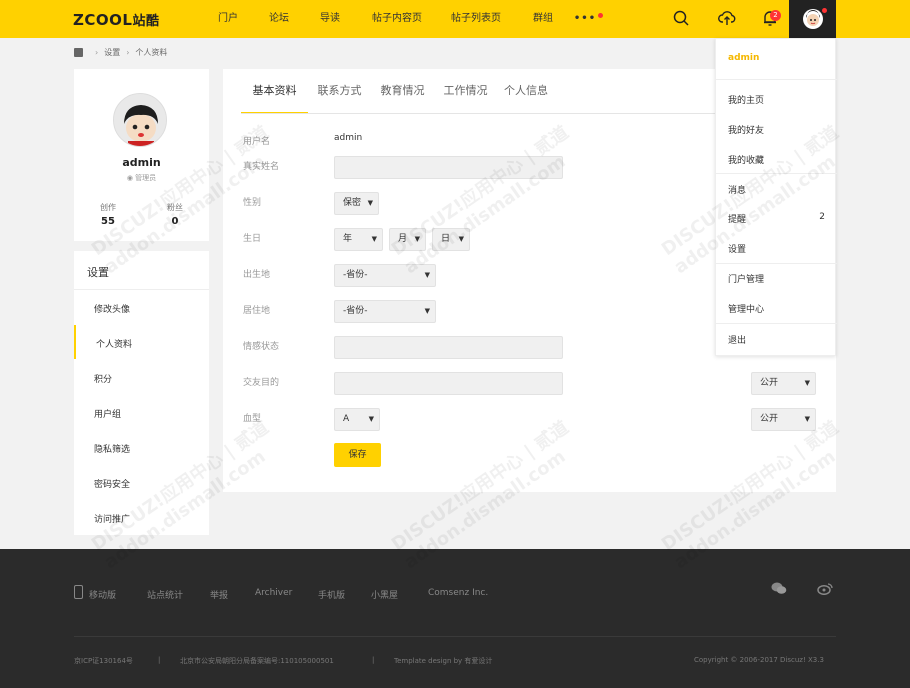 This screenshot has height=688, width=910. I want to click on dropdown-item-messages: 消息, so click(737, 189).